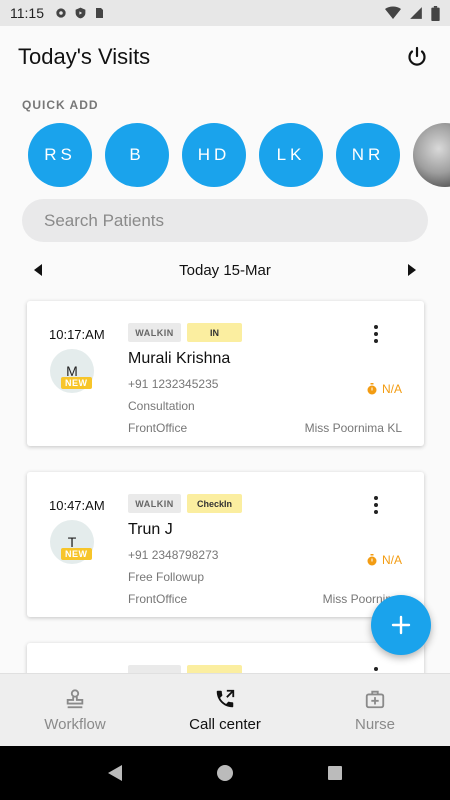 This screenshot has height=800, width=450. I want to click on previous-date-button, so click(38, 270).